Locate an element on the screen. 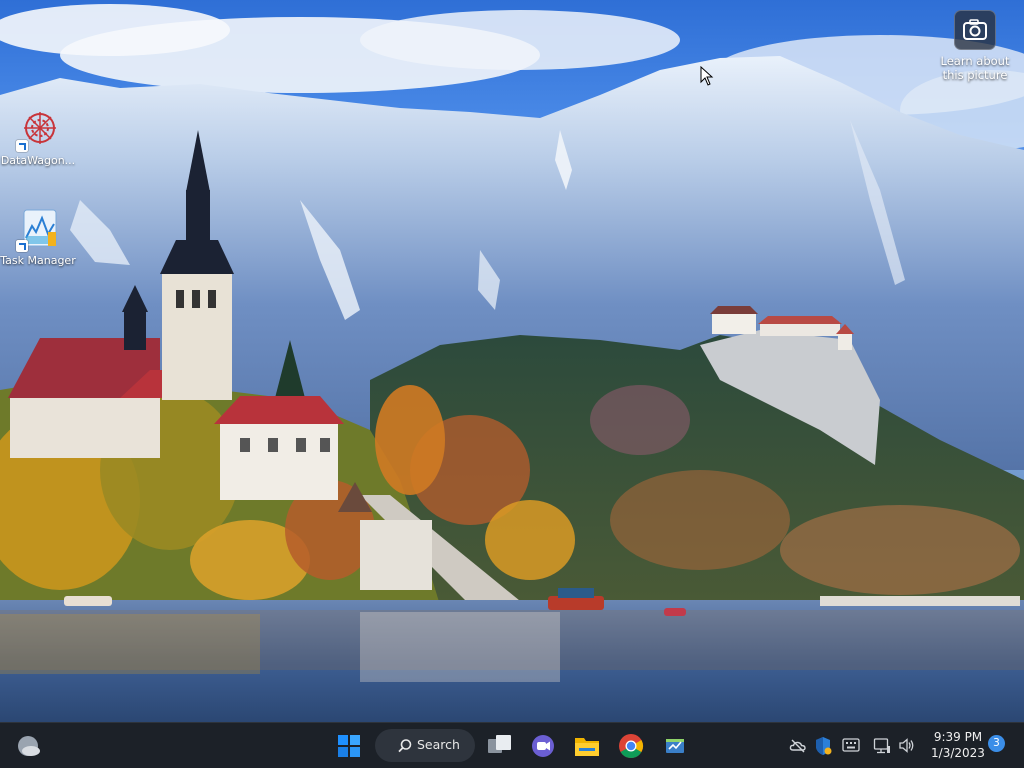 The width and height of the screenshot is (1024, 768). video-chat-icon is located at coordinates (543, 746).